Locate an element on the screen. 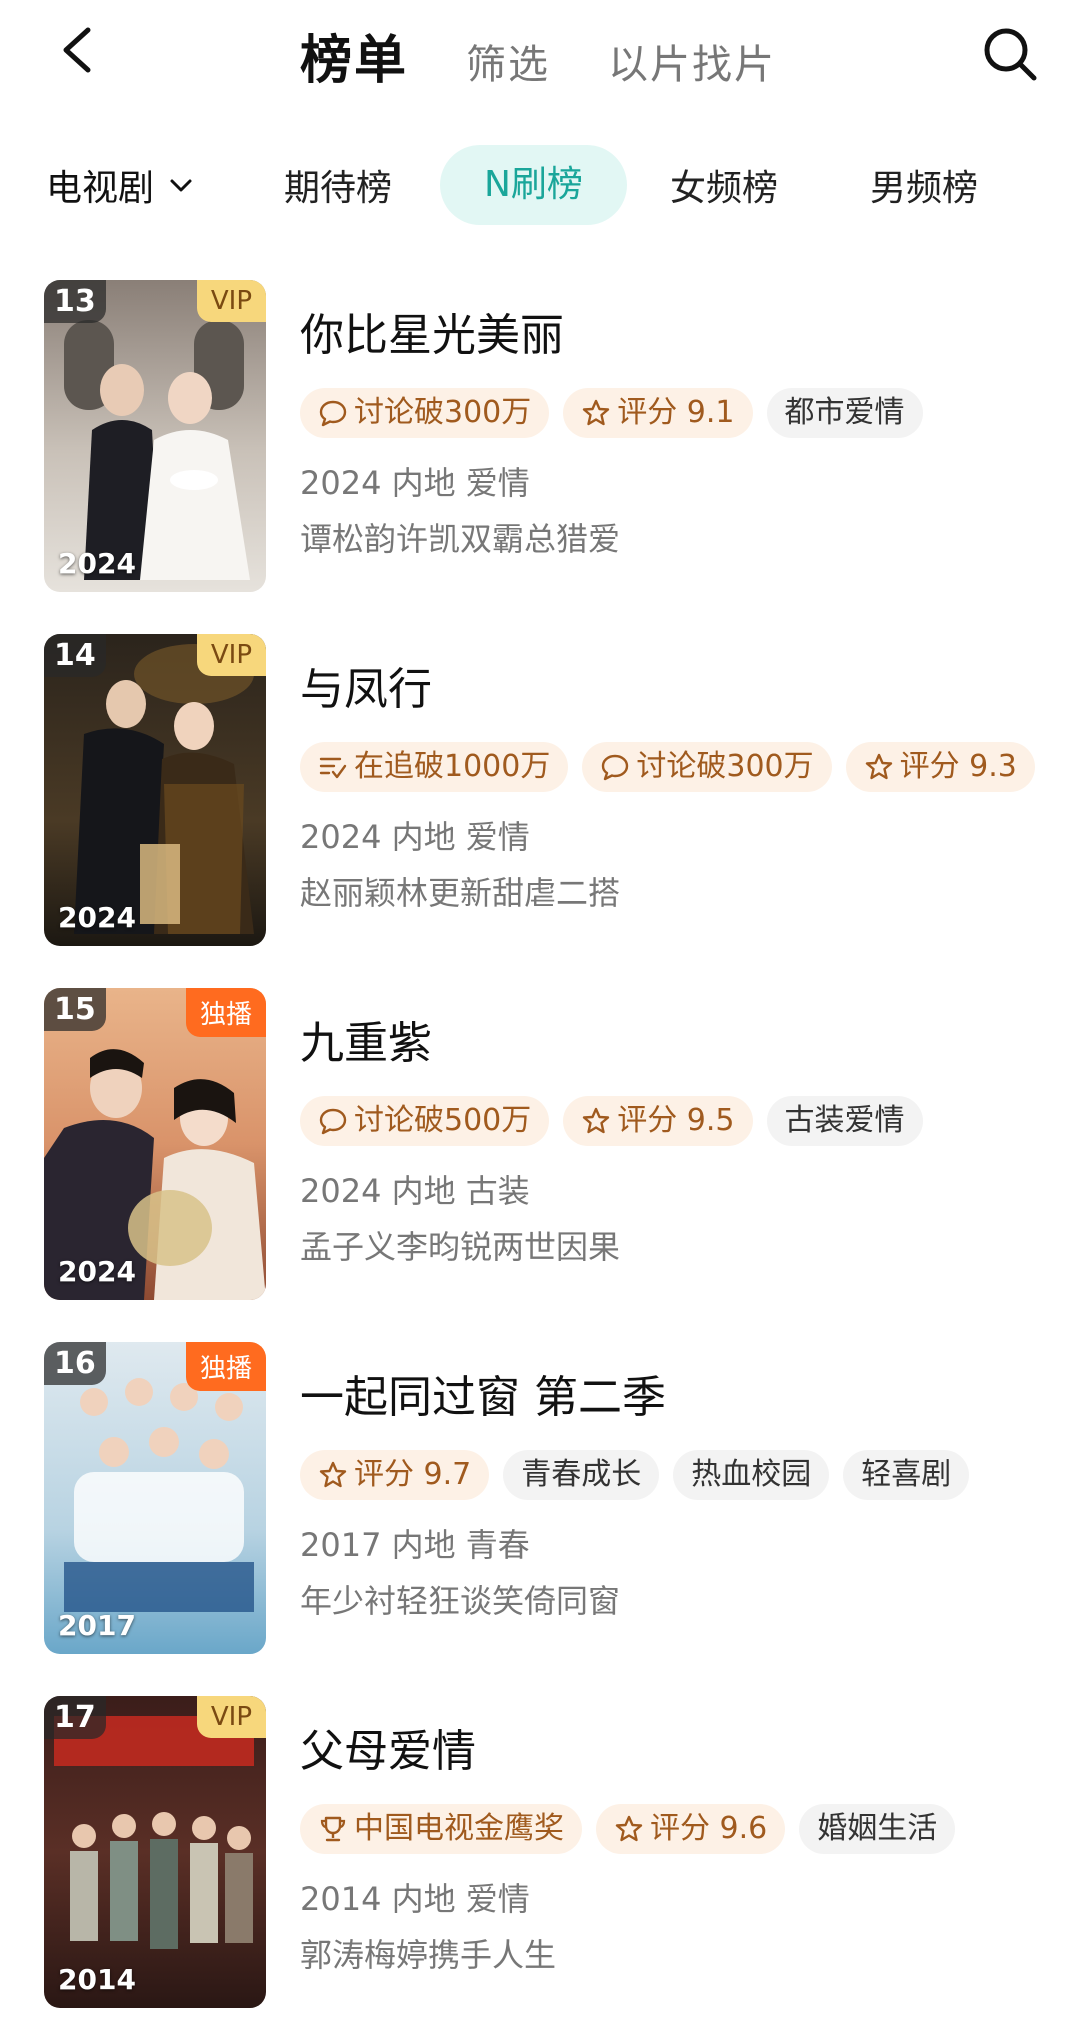  subtab-male: 男频榜 is located at coordinates (924, 185).